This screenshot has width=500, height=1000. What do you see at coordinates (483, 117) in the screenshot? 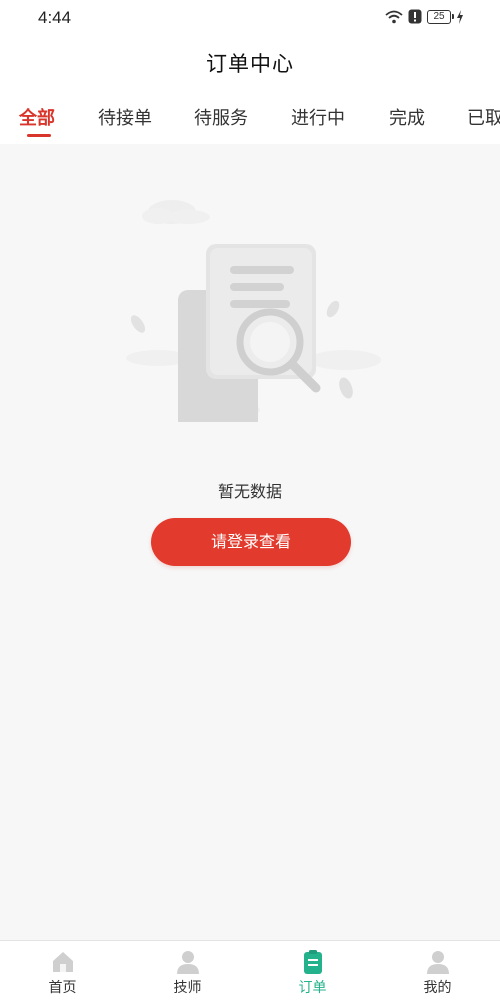
I see `tab-cancelled: 已取消` at bounding box center [483, 117].